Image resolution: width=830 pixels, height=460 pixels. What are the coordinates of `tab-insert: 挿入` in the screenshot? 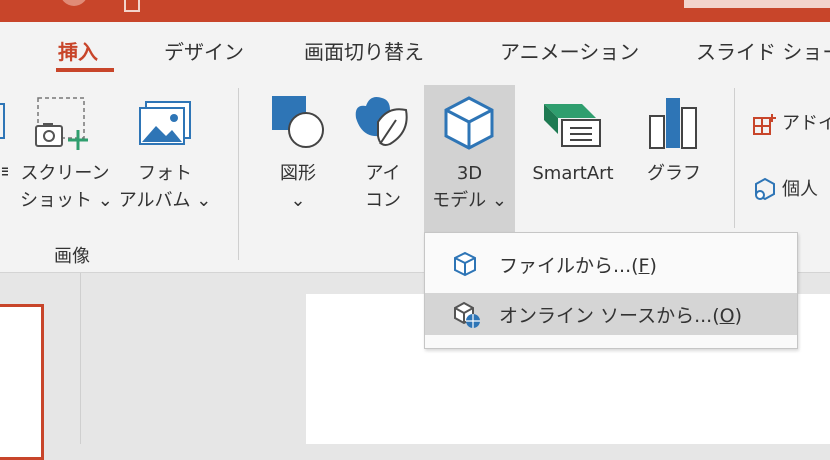 It's located at (78, 50).